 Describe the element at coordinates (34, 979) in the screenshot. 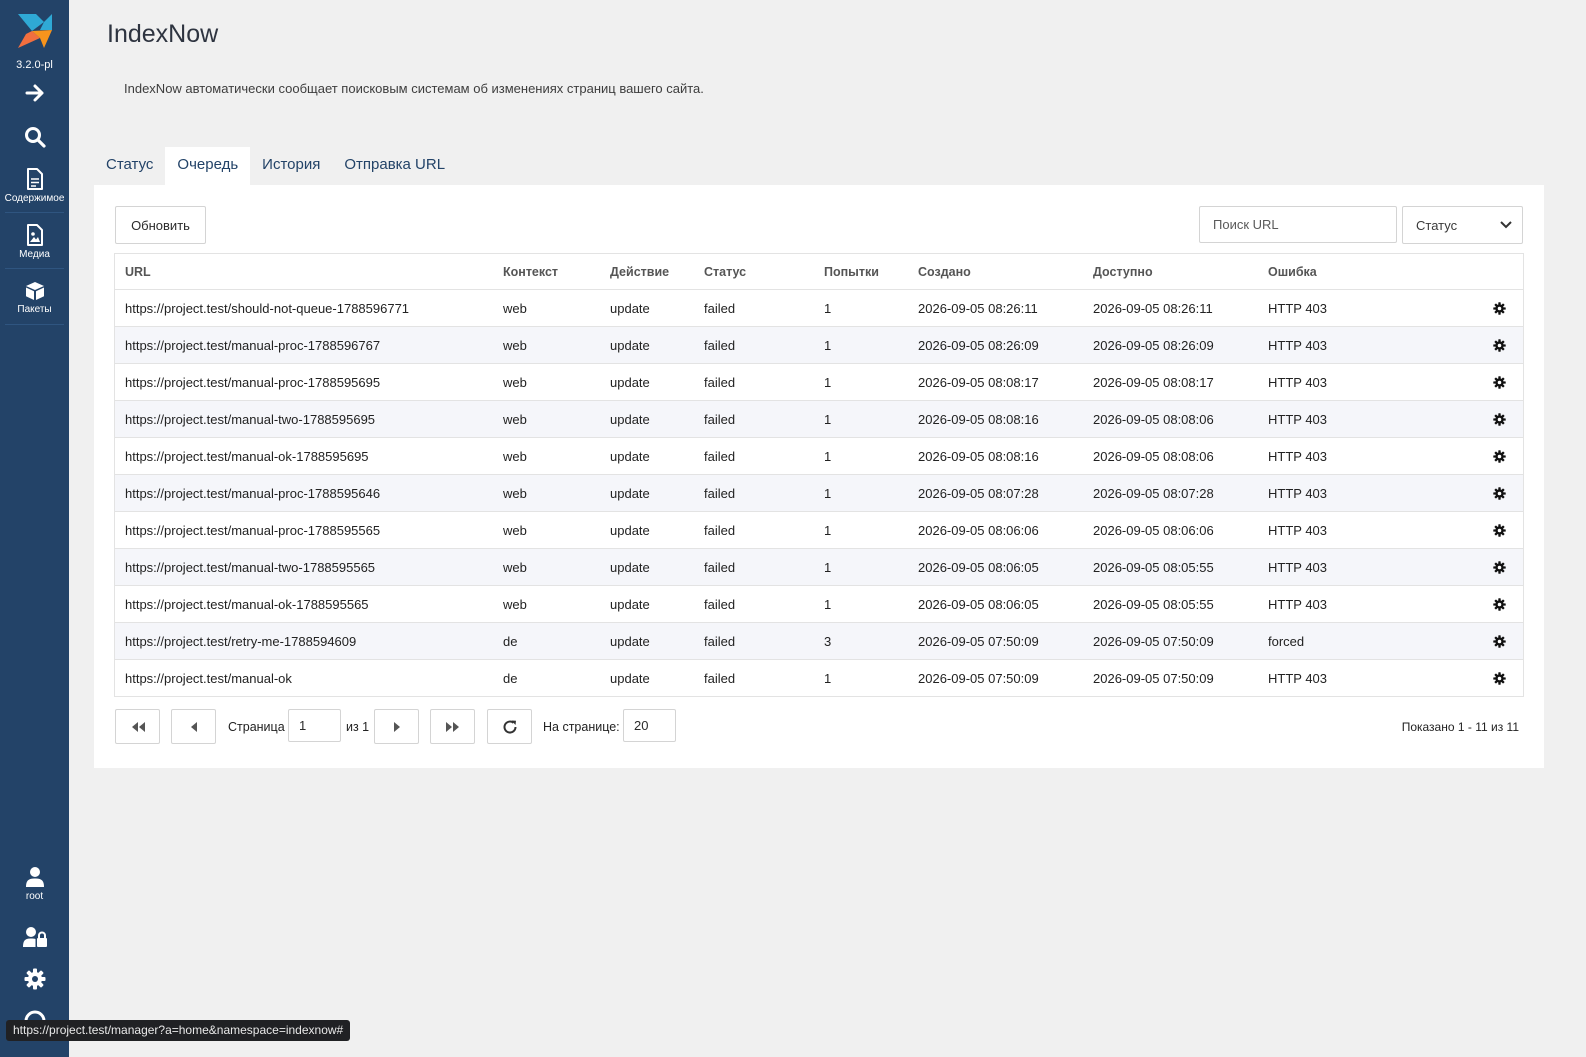

I see `sidebar-item-settings` at that location.